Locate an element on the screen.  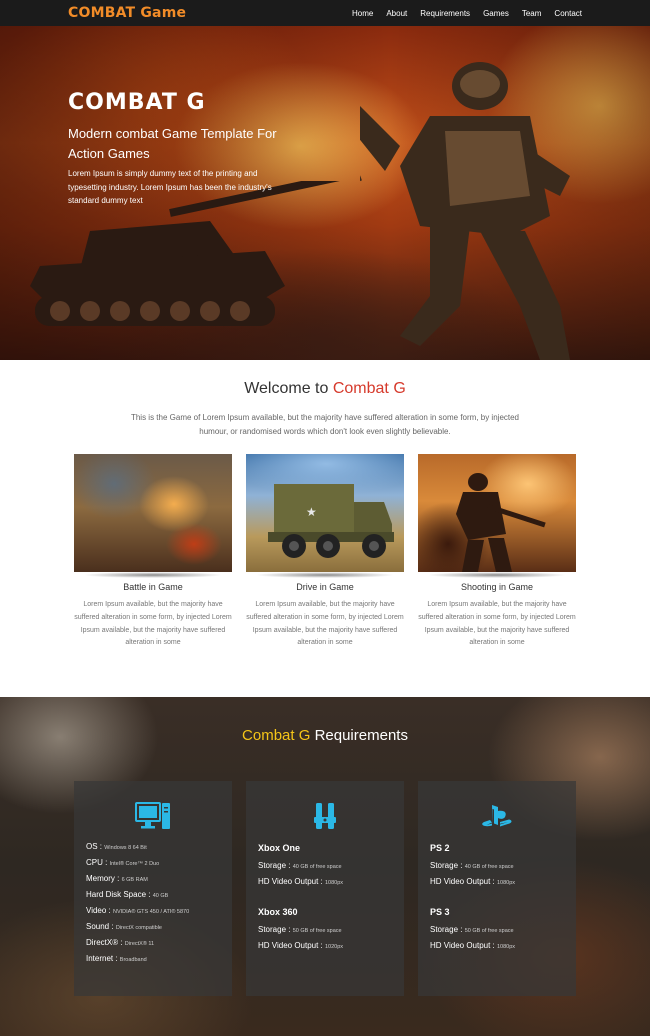
platform-name: PS 3 is located at coordinates (440, 912).